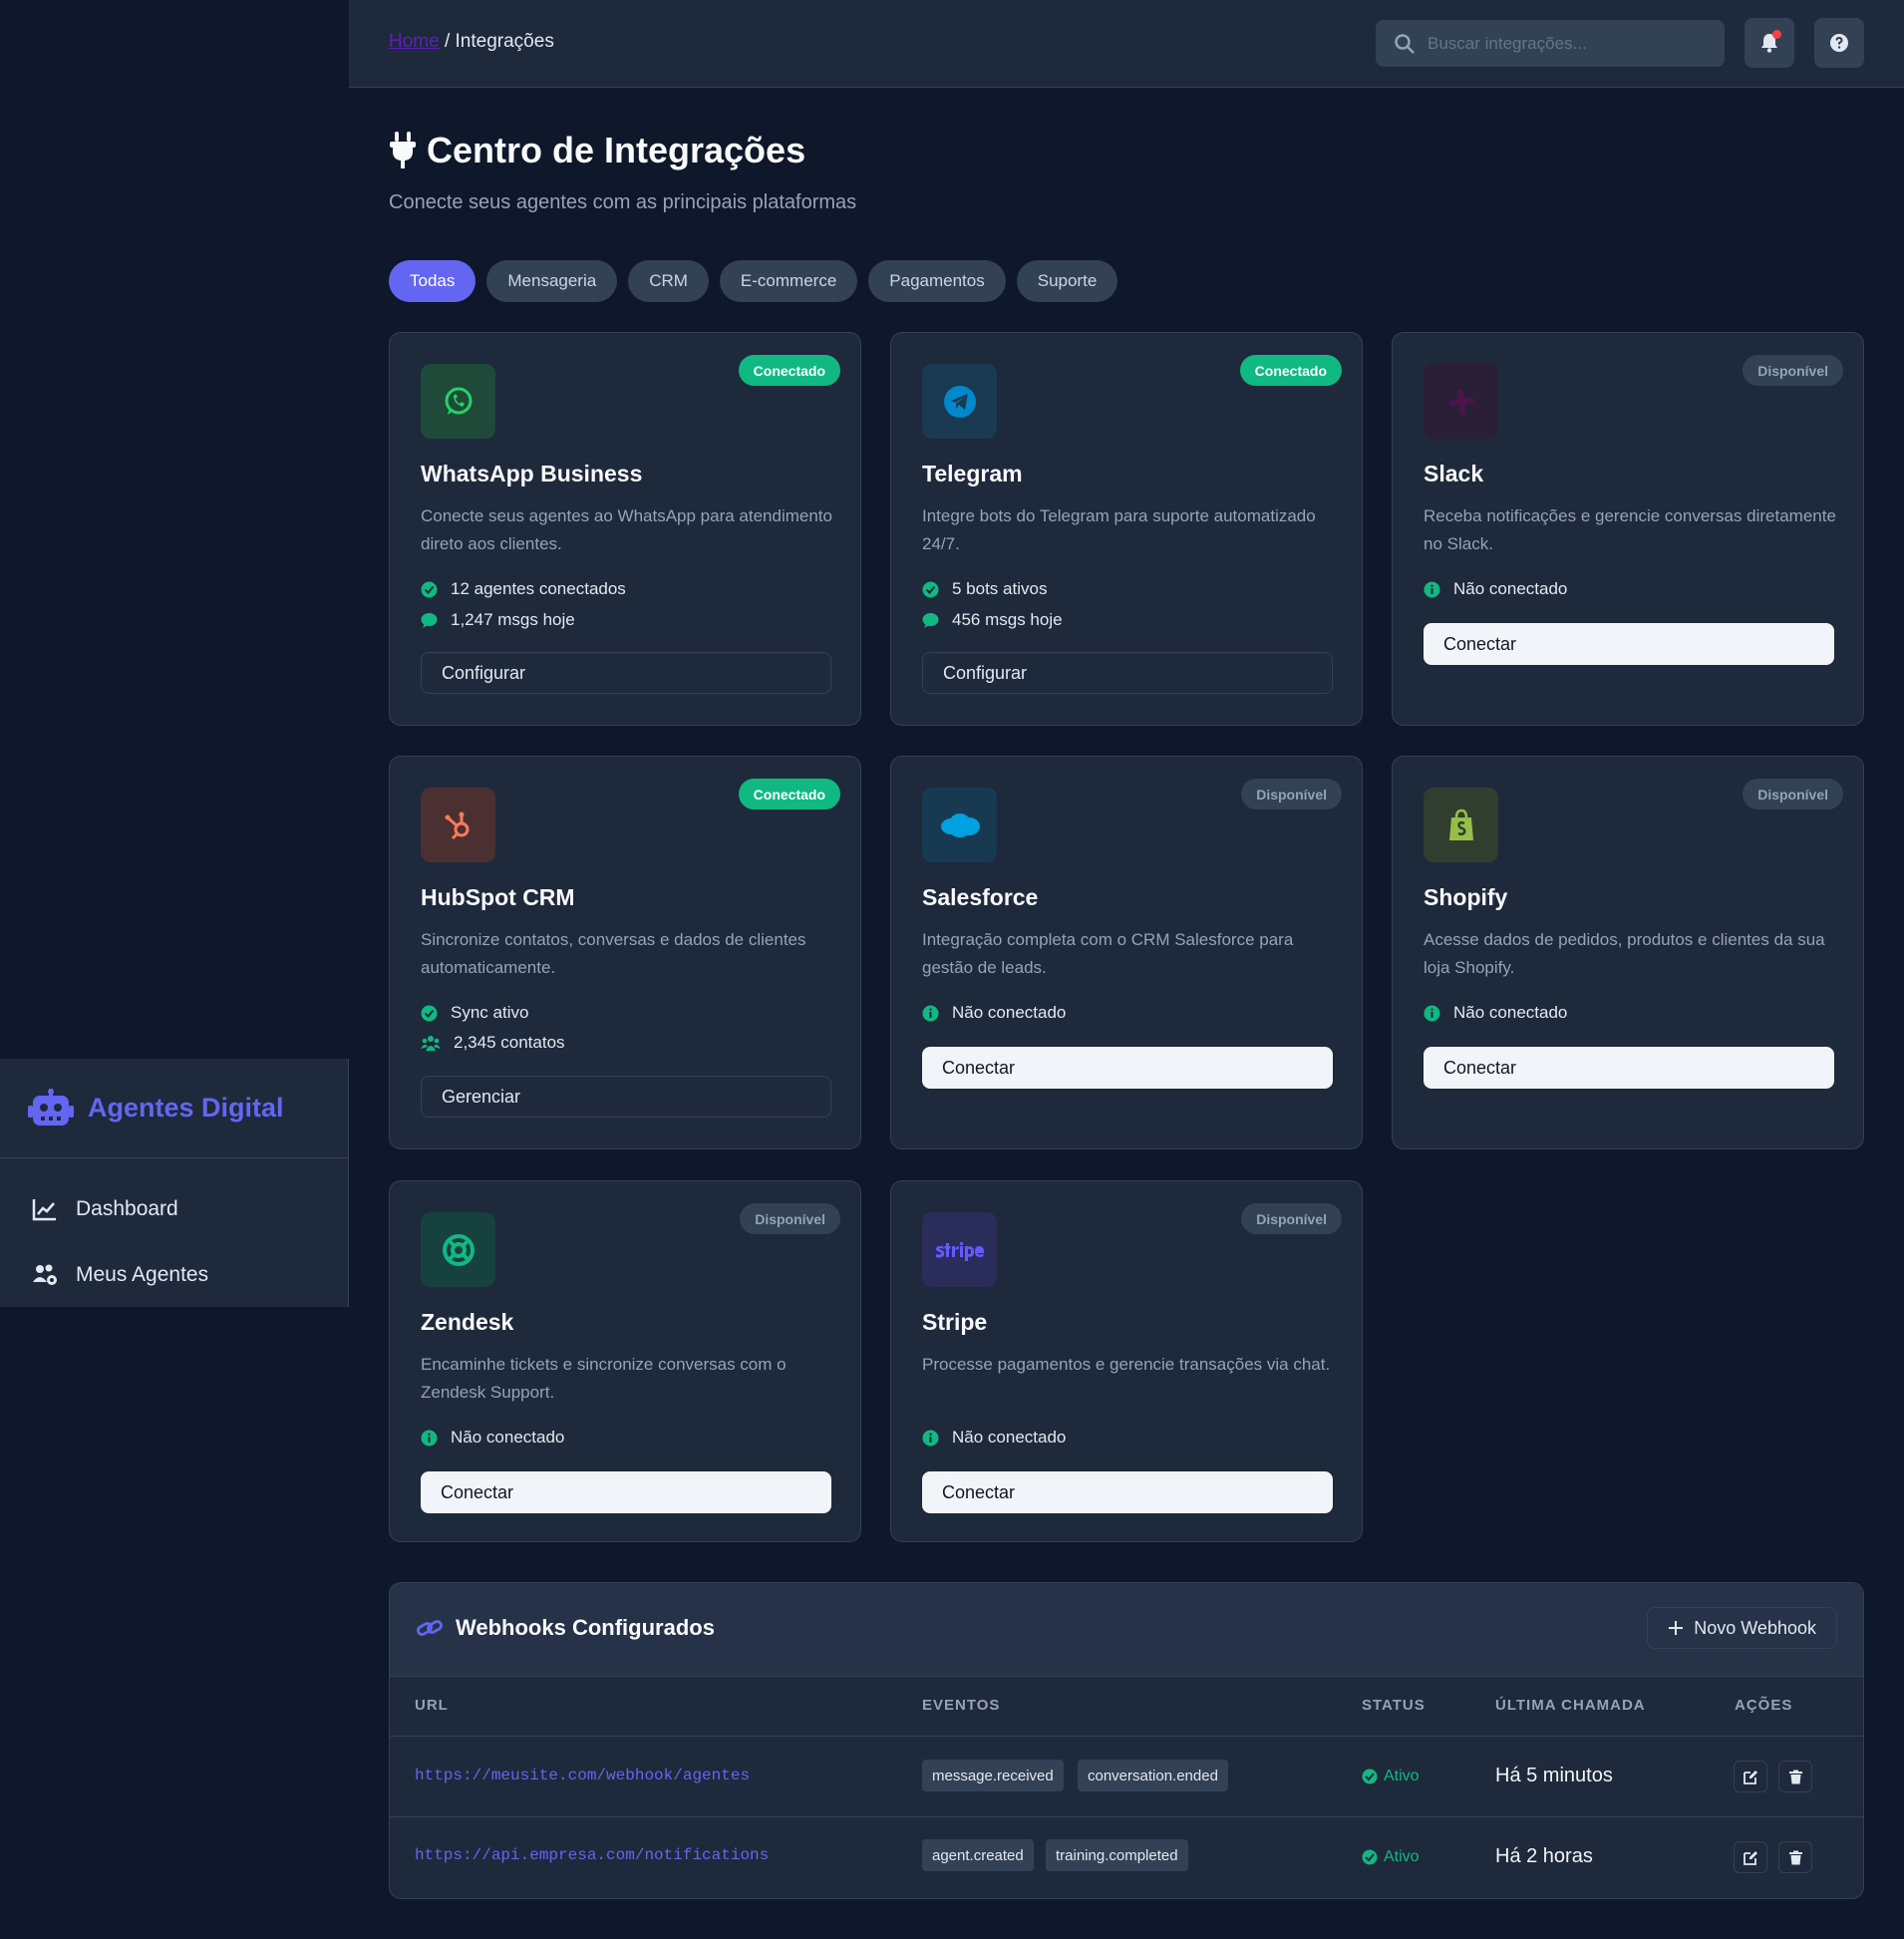 This screenshot has width=1904, height=1939. What do you see at coordinates (1405, 43) in the screenshot?
I see `search-icon` at bounding box center [1405, 43].